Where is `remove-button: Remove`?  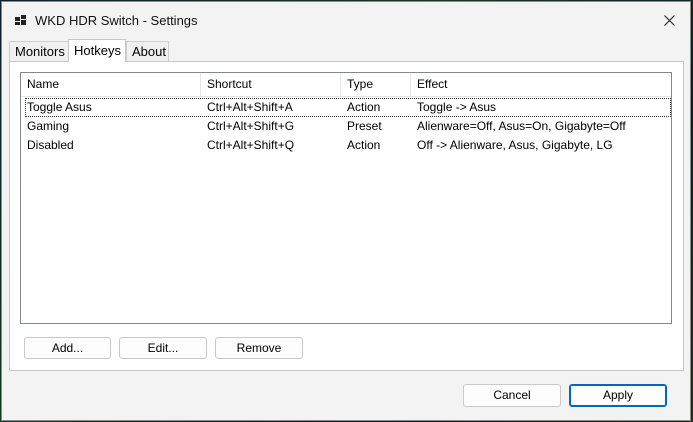 remove-button: Remove is located at coordinates (259, 348).